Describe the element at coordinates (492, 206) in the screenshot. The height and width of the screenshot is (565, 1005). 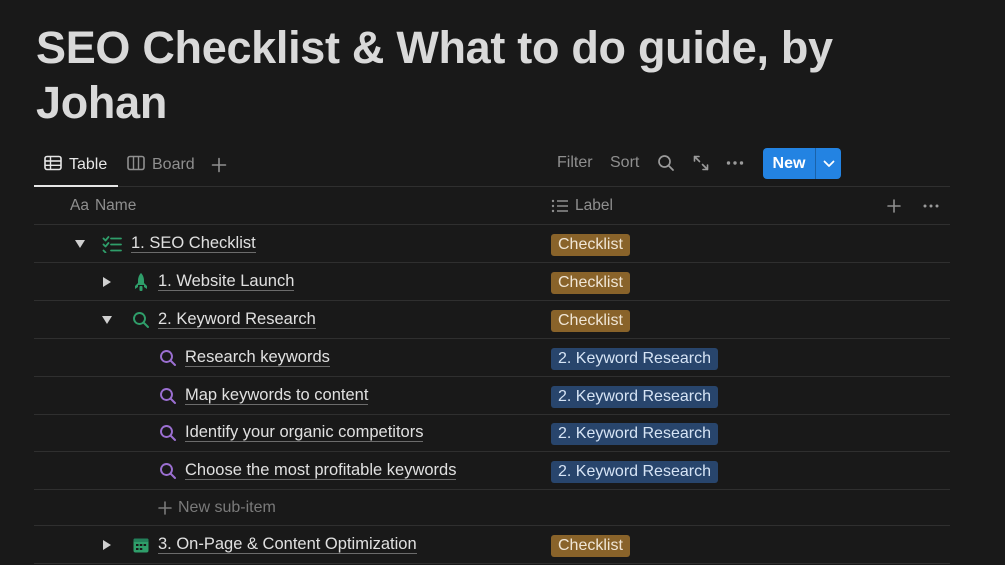
I see `table-header: Aa Name Label` at that location.